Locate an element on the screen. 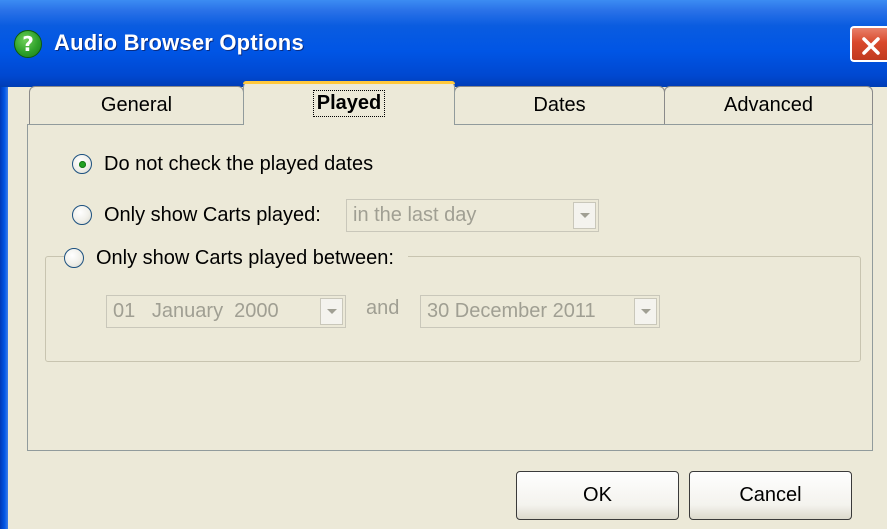 The image size is (887, 529). end-date-value: 30 December 2011 is located at coordinates (511, 311).